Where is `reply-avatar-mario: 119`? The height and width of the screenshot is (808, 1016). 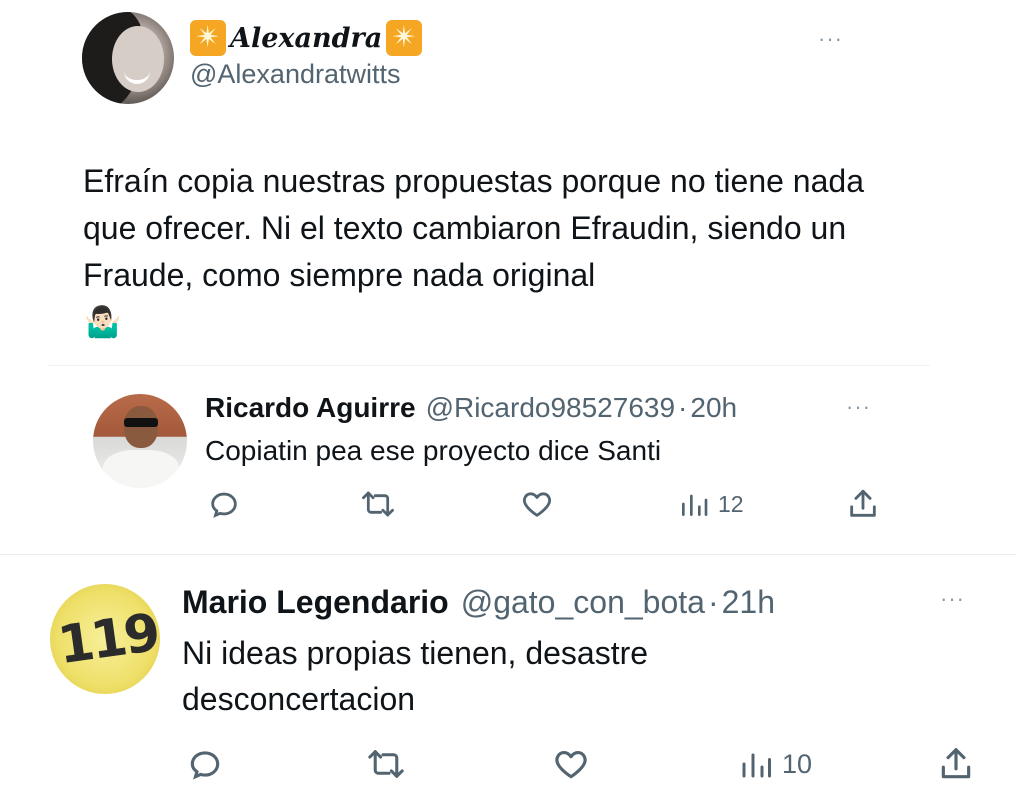
reply-avatar-mario: 119 is located at coordinates (105, 639).